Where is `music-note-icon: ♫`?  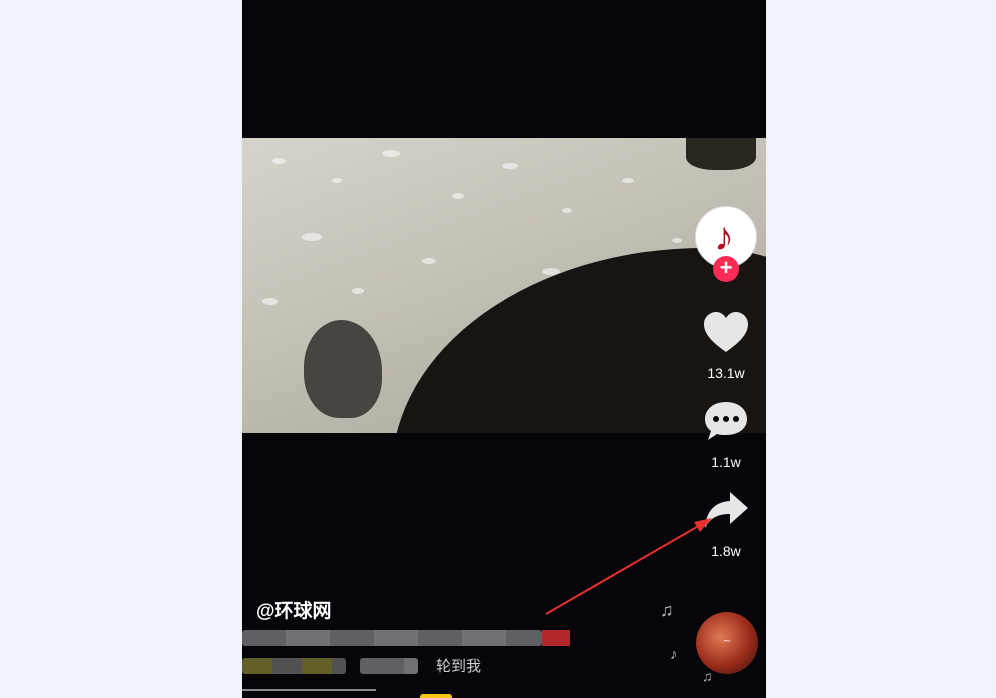 music-note-icon: ♫ is located at coordinates (667, 610).